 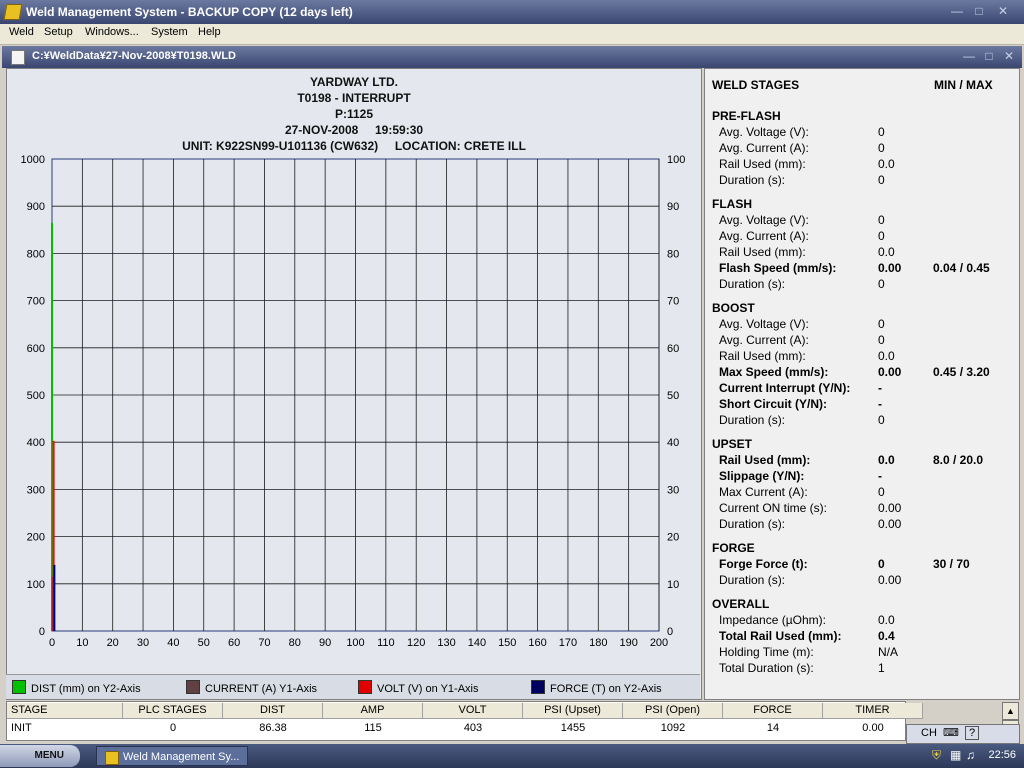 What do you see at coordinates (732, 444) in the screenshot?
I see `stage-group-title: UPSET` at bounding box center [732, 444].